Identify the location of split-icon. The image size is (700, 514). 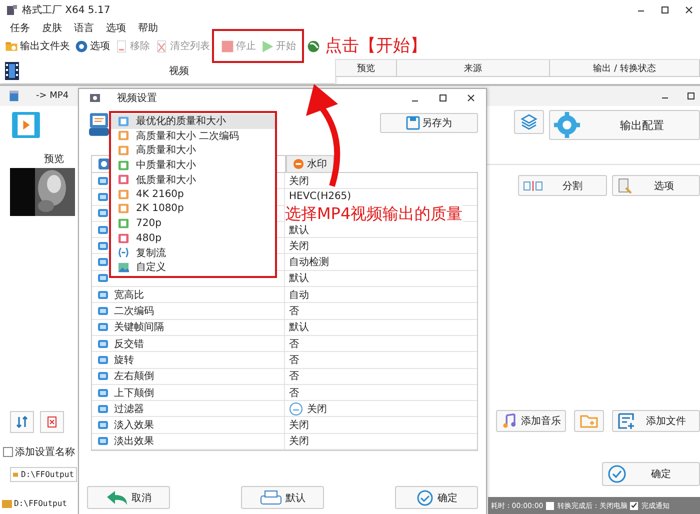
(533, 185).